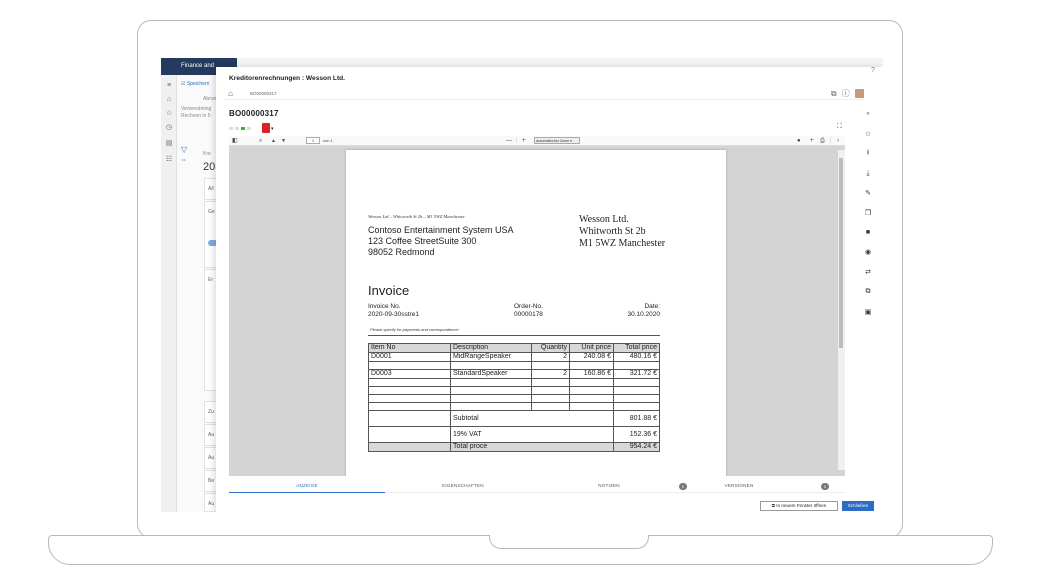 This screenshot has height=585, width=1040. What do you see at coordinates (514, 335) in the screenshot?
I see `divider` at bounding box center [514, 335].